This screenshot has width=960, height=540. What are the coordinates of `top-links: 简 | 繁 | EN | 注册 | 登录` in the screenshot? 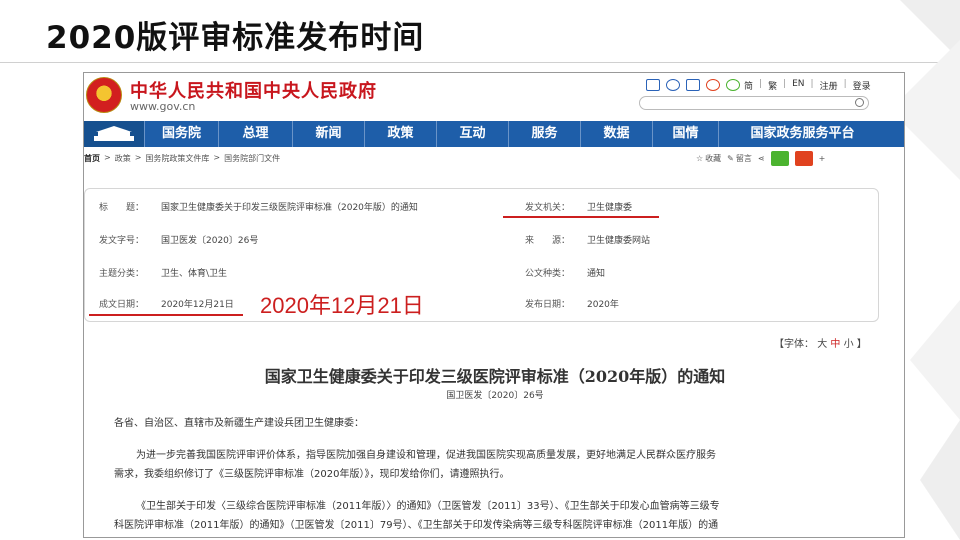 It's located at (807, 85).